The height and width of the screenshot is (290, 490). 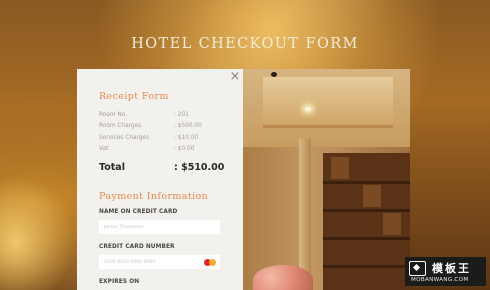 I want to click on flower-arrangement, so click(x=283, y=277).